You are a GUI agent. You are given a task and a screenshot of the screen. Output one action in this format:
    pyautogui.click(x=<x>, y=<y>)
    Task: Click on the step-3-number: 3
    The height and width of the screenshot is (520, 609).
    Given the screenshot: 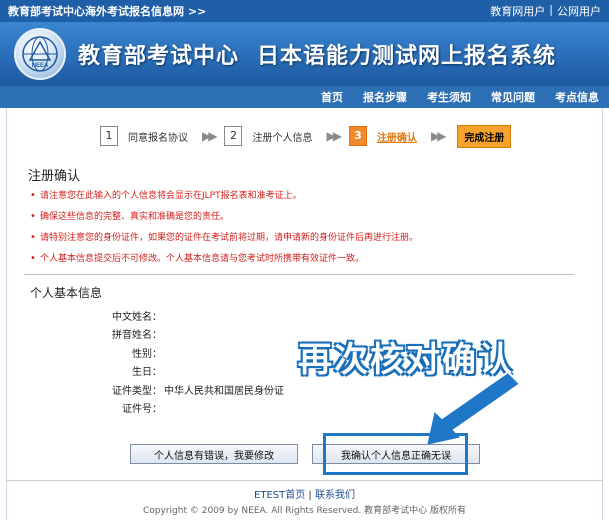 What is the action you would take?
    pyautogui.click(x=357, y=136)
    